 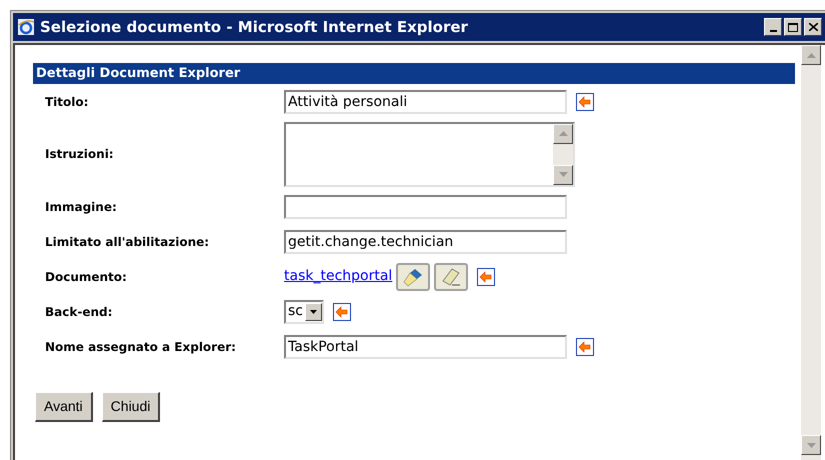 I want to click on field-label: Documento:, so click(x=86, y=277).